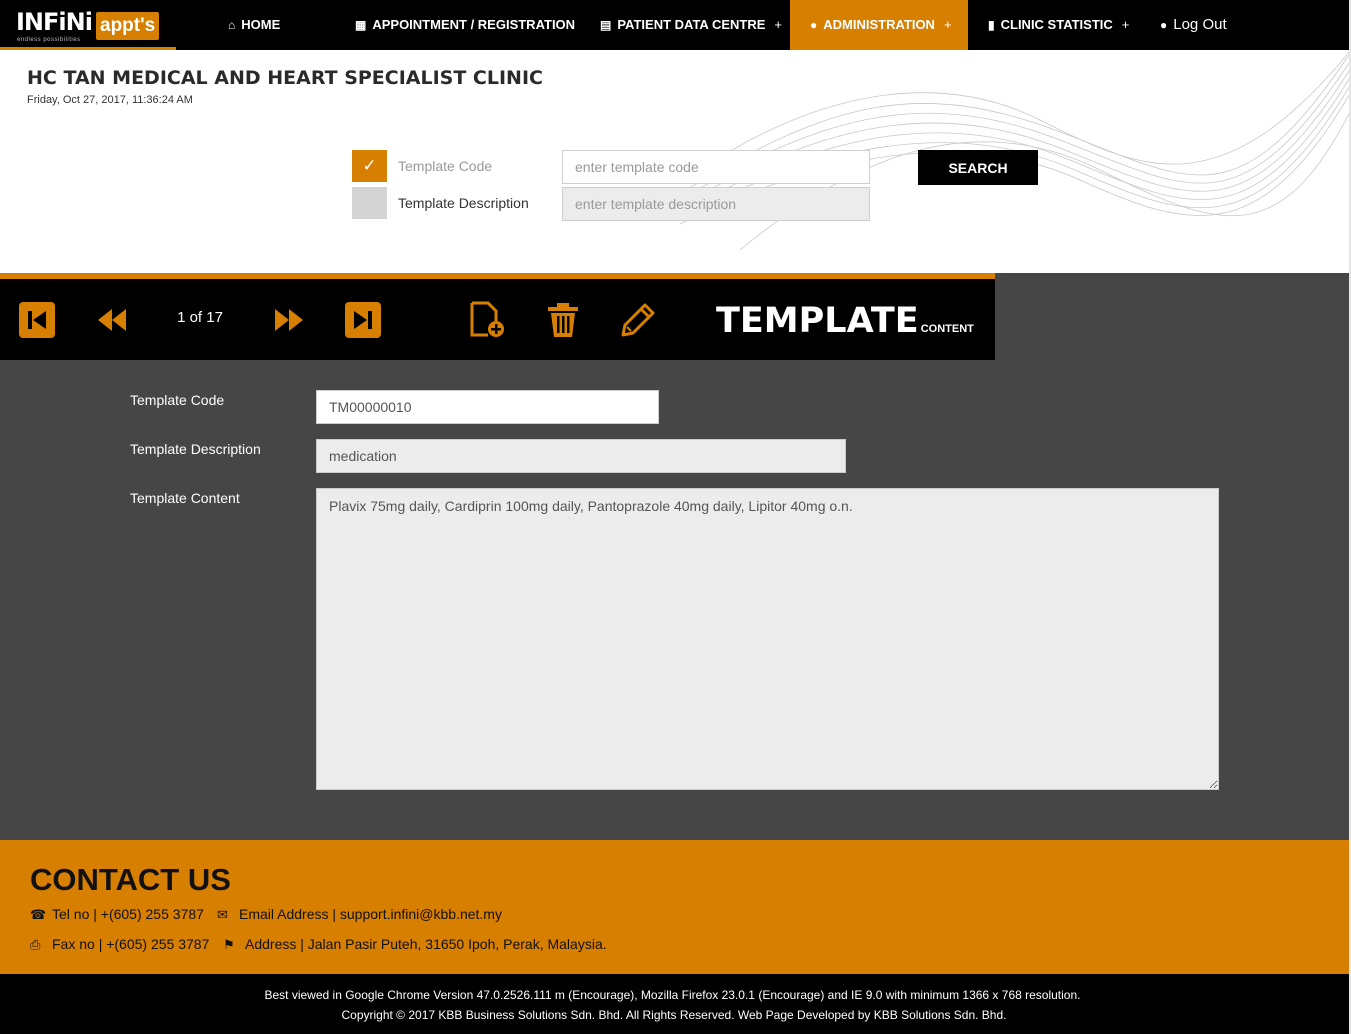 Image resolution: width=1351 pixels, height=1034 pixels. I want to click on brand-logo: INFiNi appt's endless possibilities, so click(88, 25).